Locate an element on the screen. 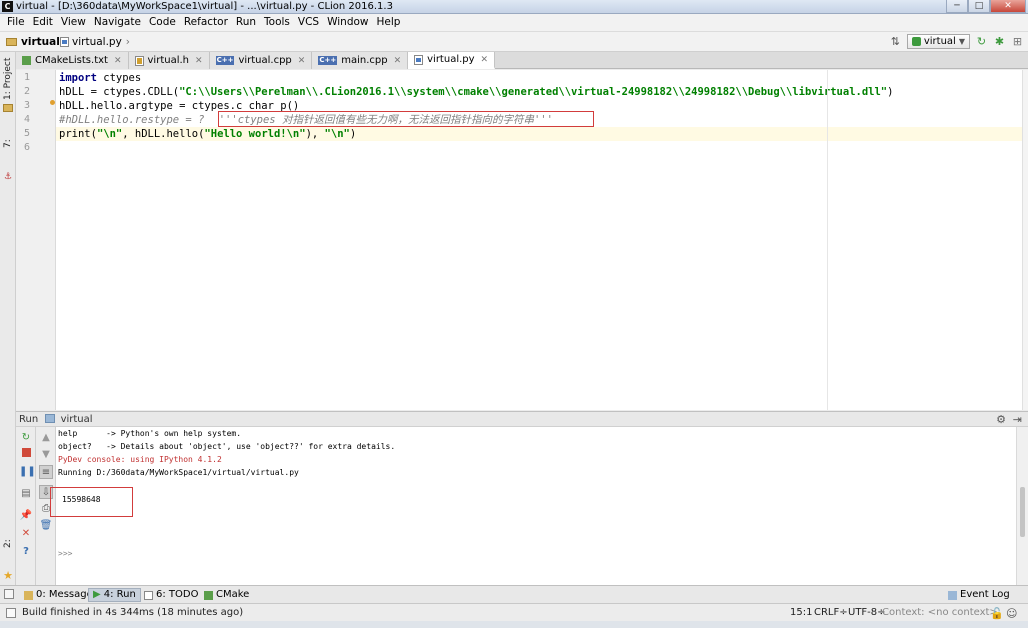 The width and height of the screenshot is (1028, 628). caret-position: 15:1 is located at coordinates (801, 613).